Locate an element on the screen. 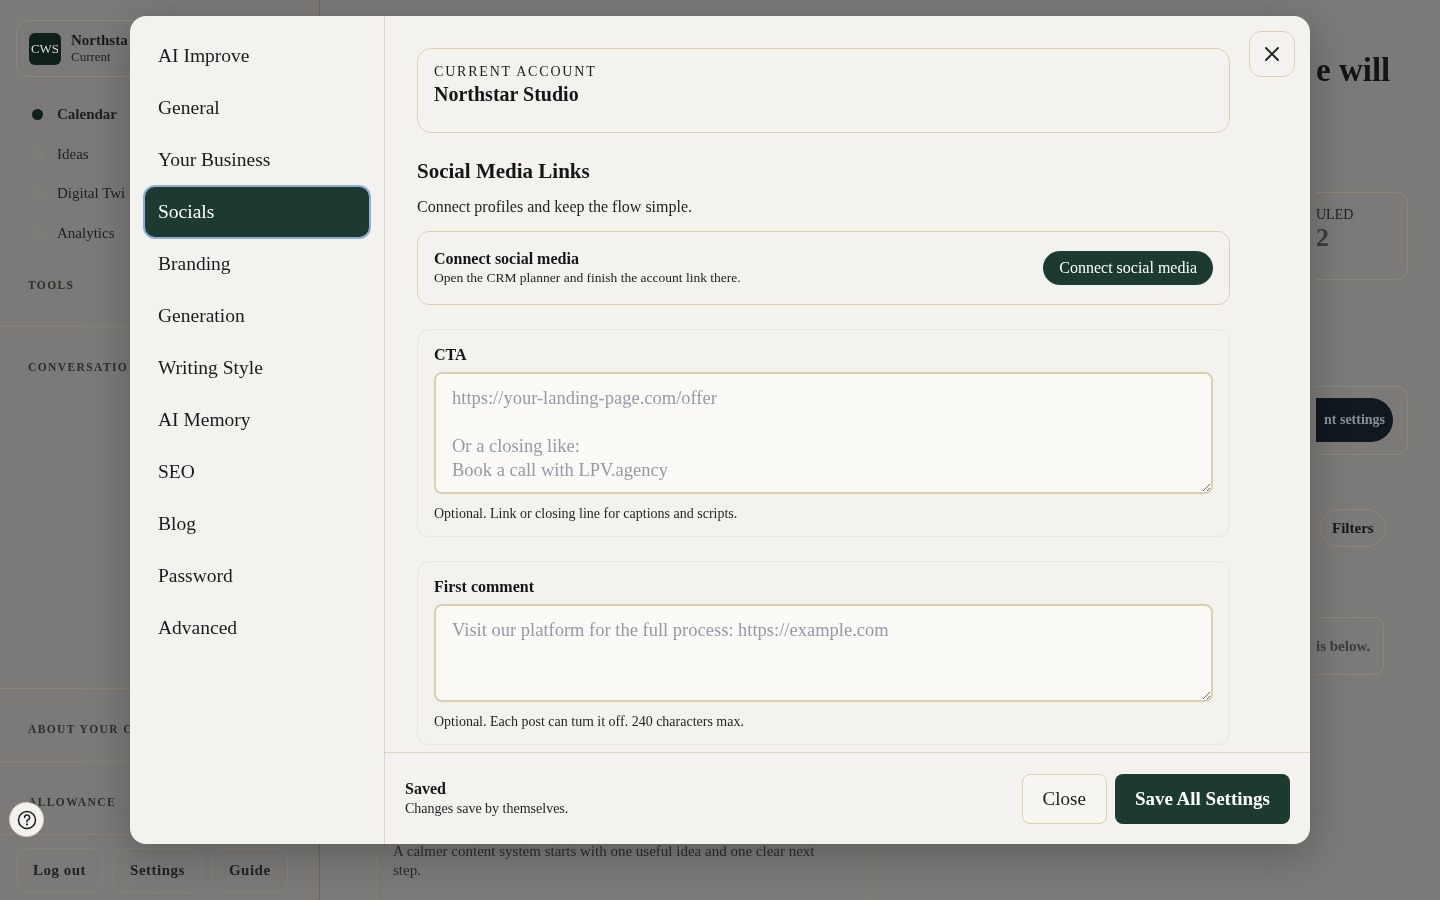  section-subtitle: Connect profiles and keep the flow simple. is located at coordinates (555, 207).